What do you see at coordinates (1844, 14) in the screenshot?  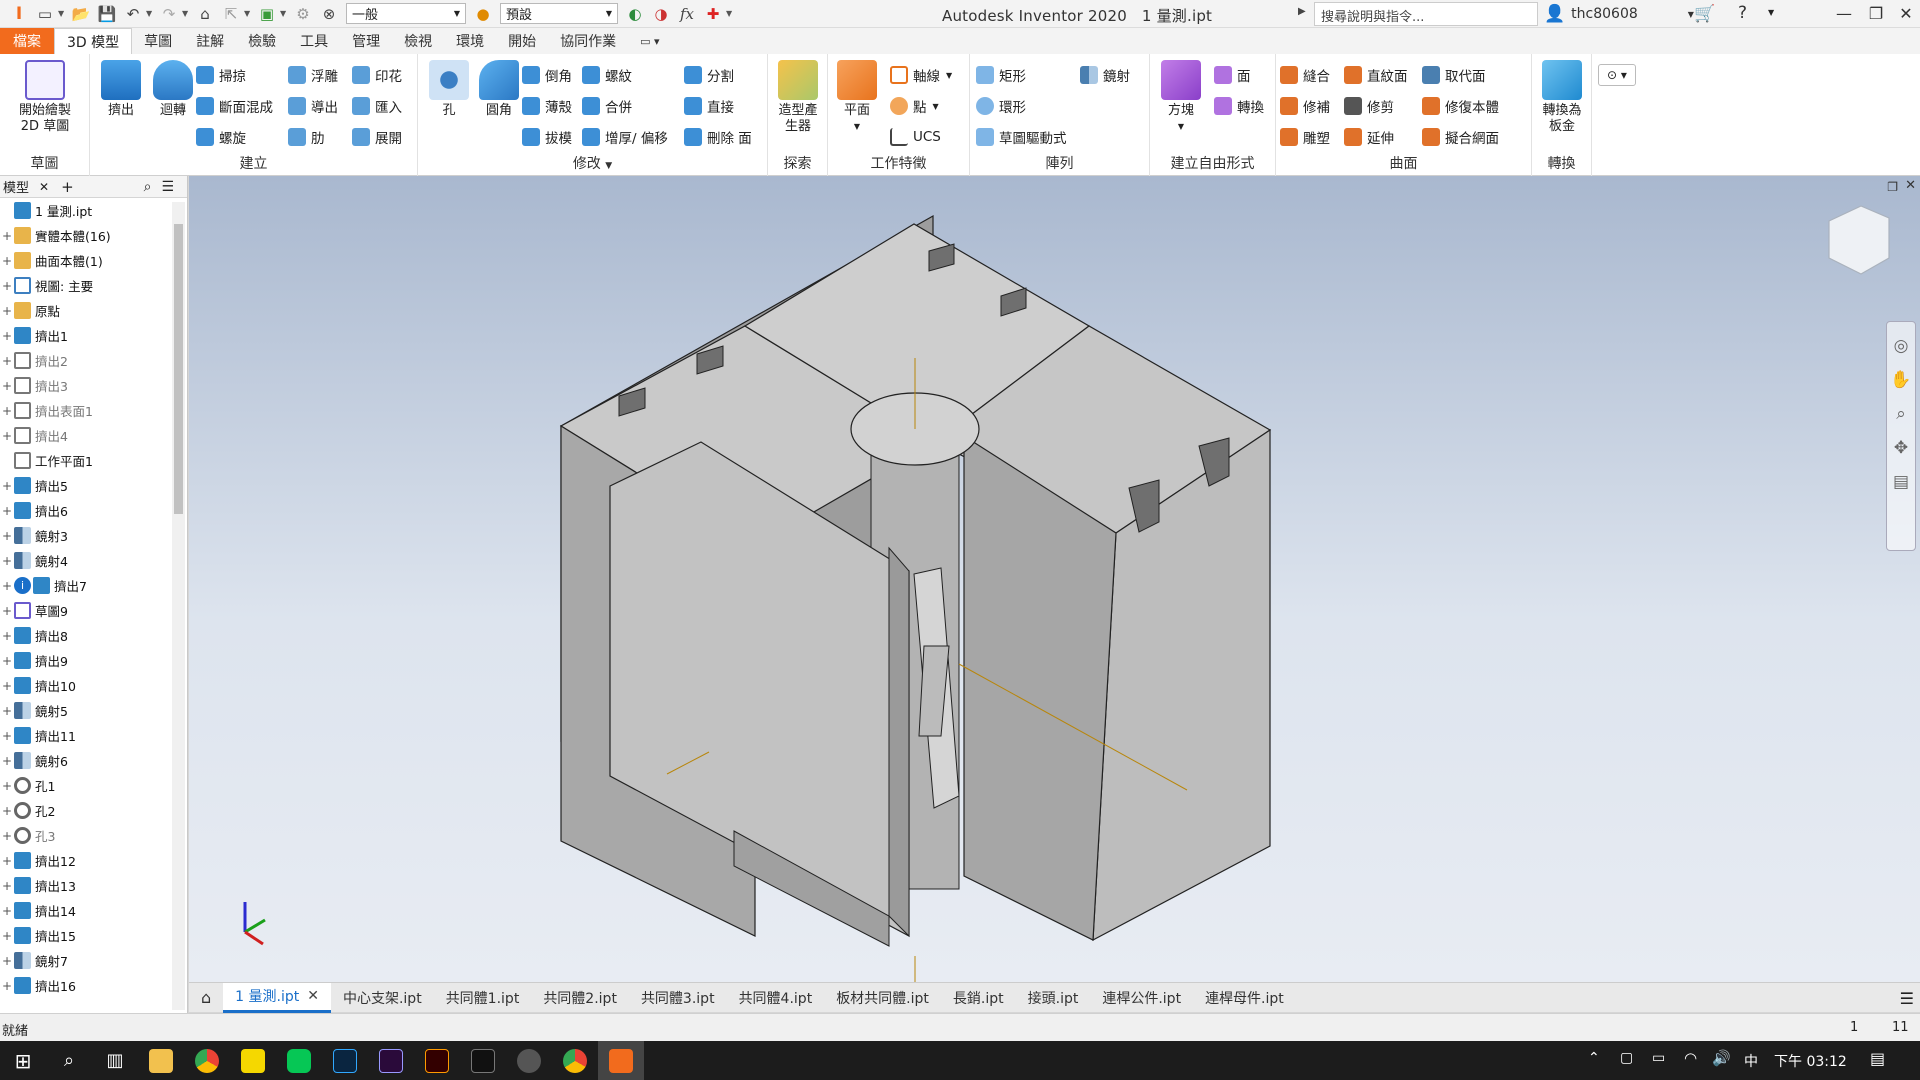 I see `minimize-icon: —` at bounding box center [1844, 14].